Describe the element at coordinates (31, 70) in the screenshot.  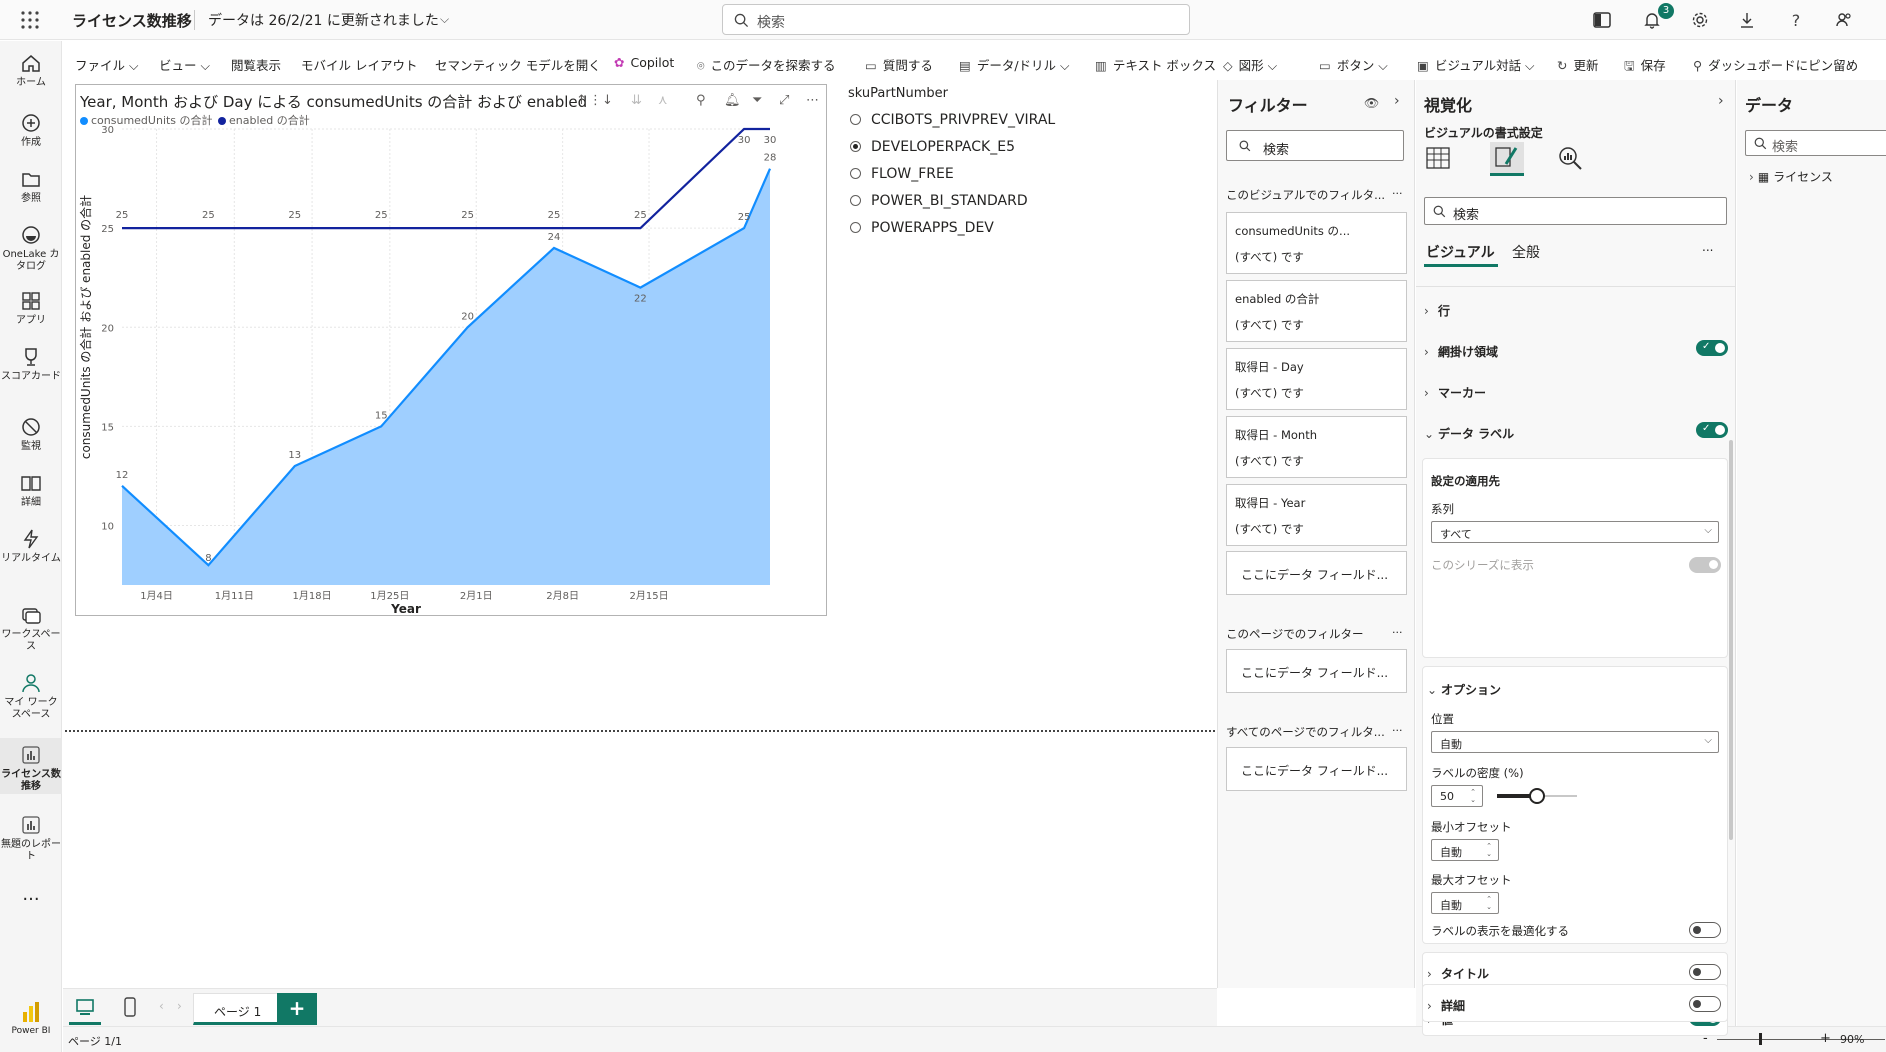
I see `nav-item-home: ホーム` at that location.